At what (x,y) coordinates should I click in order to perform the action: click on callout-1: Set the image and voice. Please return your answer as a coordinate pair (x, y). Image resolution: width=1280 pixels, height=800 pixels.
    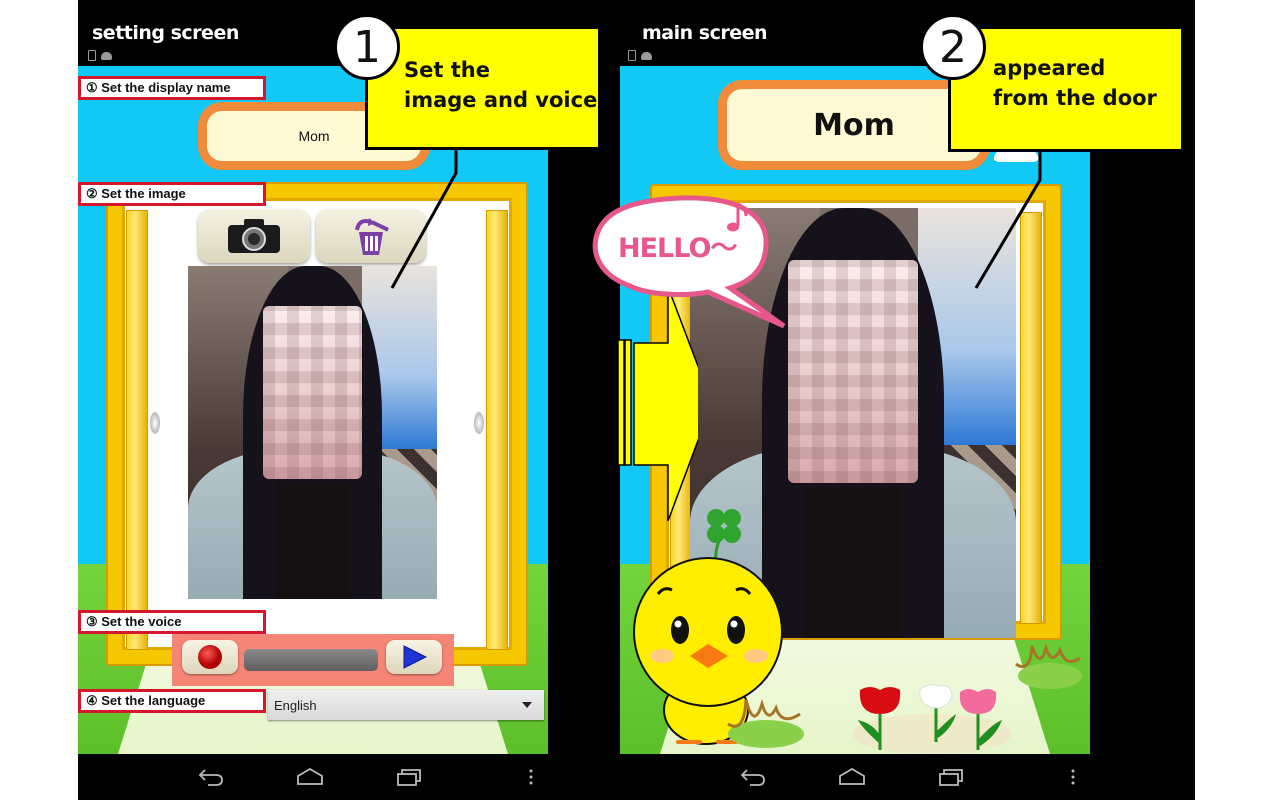
    Looking at the image, I should click on (483, 88).